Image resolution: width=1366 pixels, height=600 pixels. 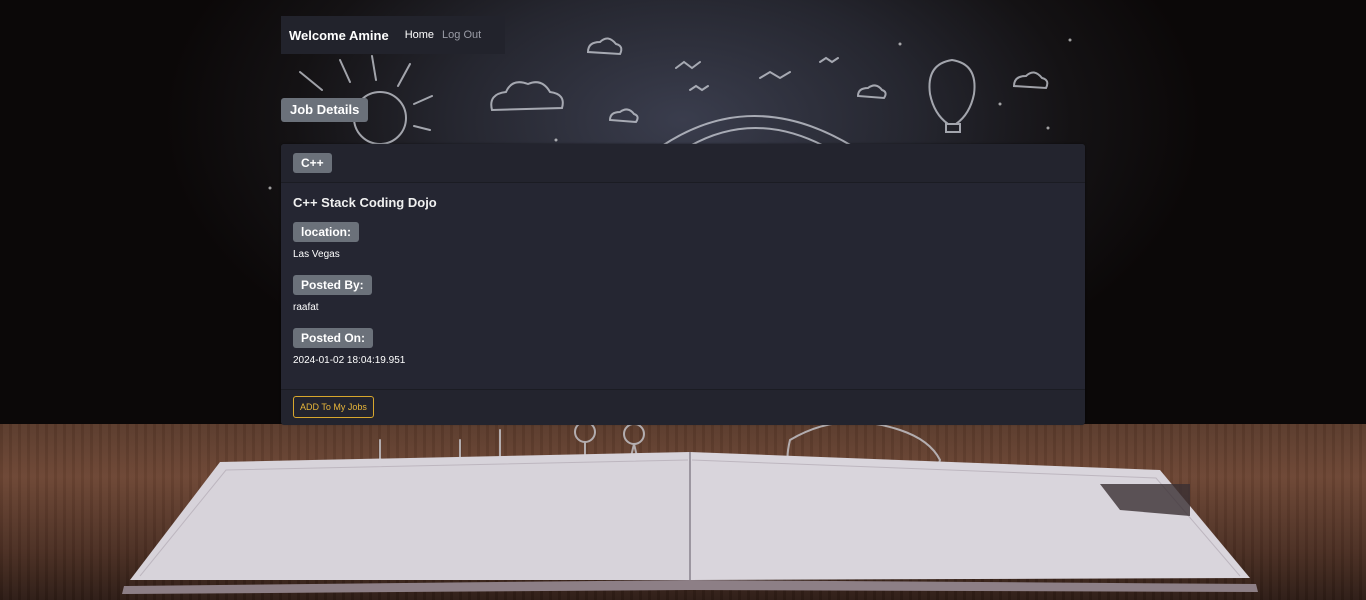 What do you see at coordinates (316, 254) in the screenshot?
I see `location-value: Las Vegas` at bounding box center [316, 254].